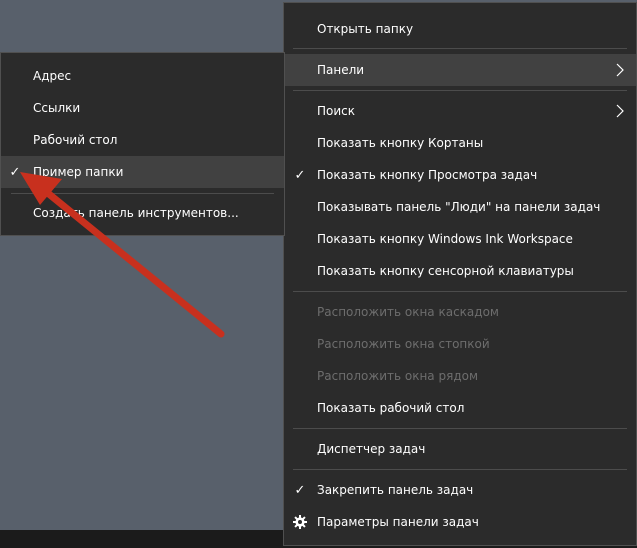 The width and height of the screenshot is (637, 548). Describe the element at coordinates (300, 522) in the screenshot. I see `gear-icon` at that location.